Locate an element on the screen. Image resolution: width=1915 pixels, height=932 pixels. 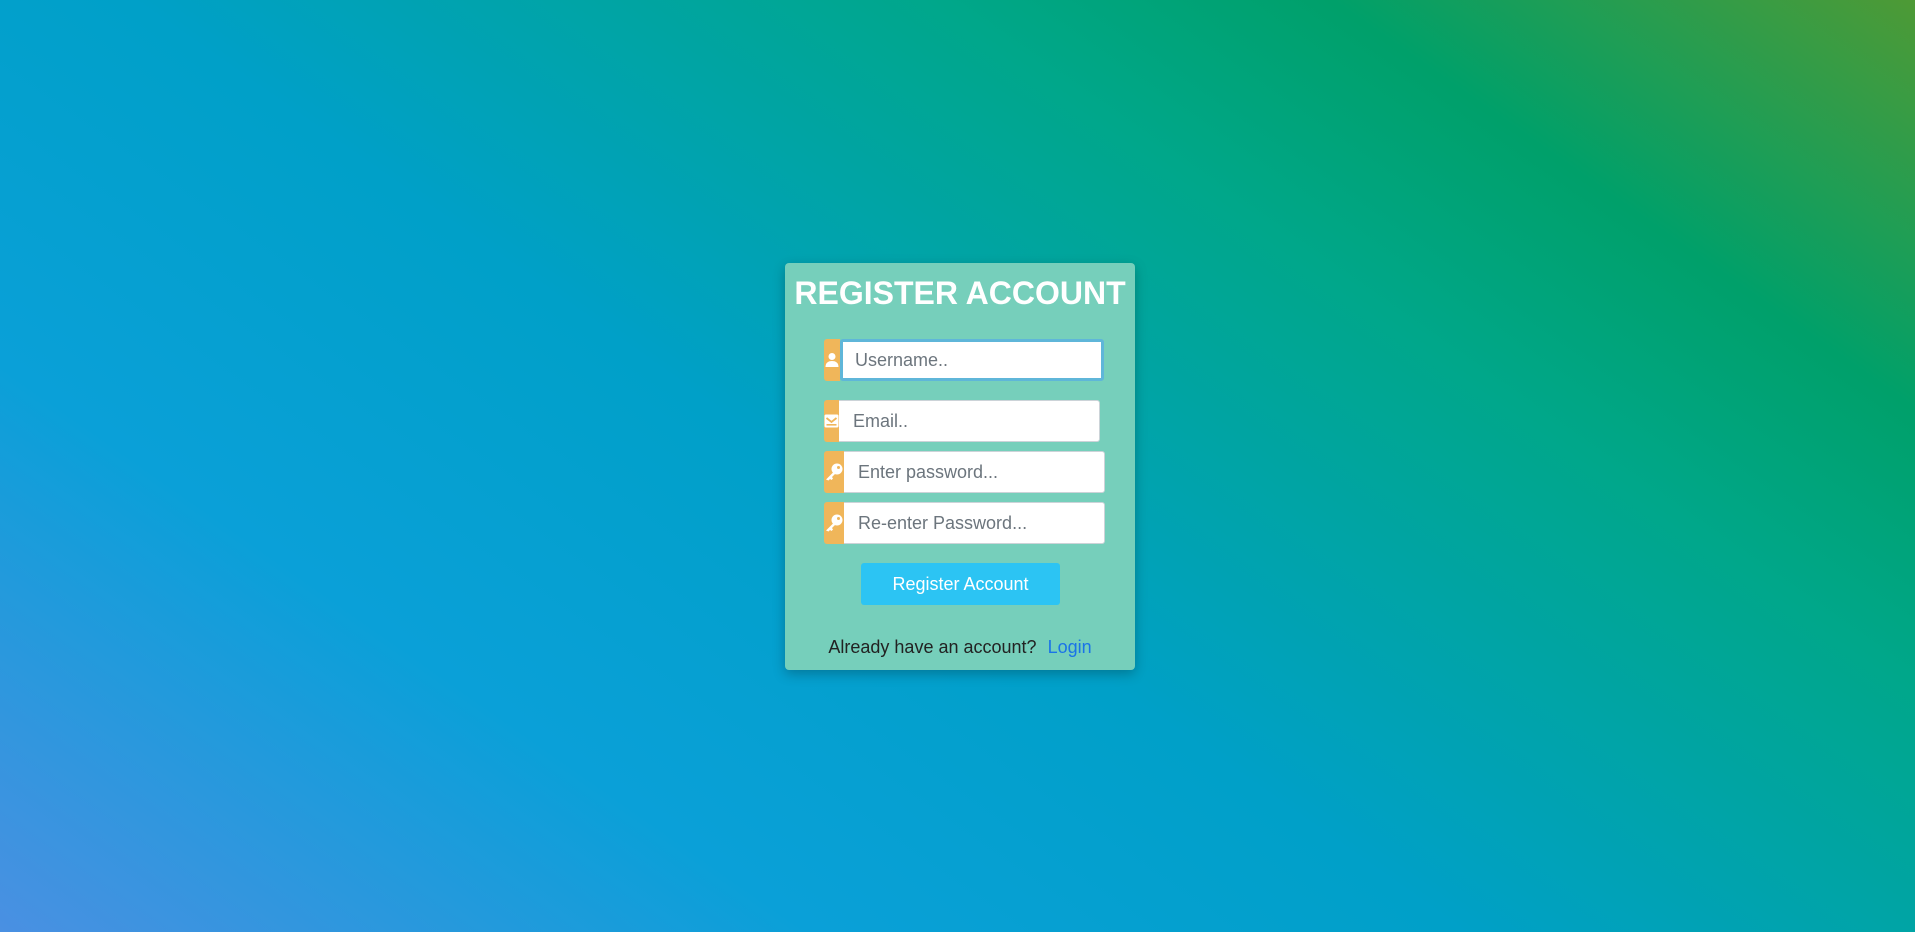
register-account-button: Register Account is located at coordinates (960, 584).